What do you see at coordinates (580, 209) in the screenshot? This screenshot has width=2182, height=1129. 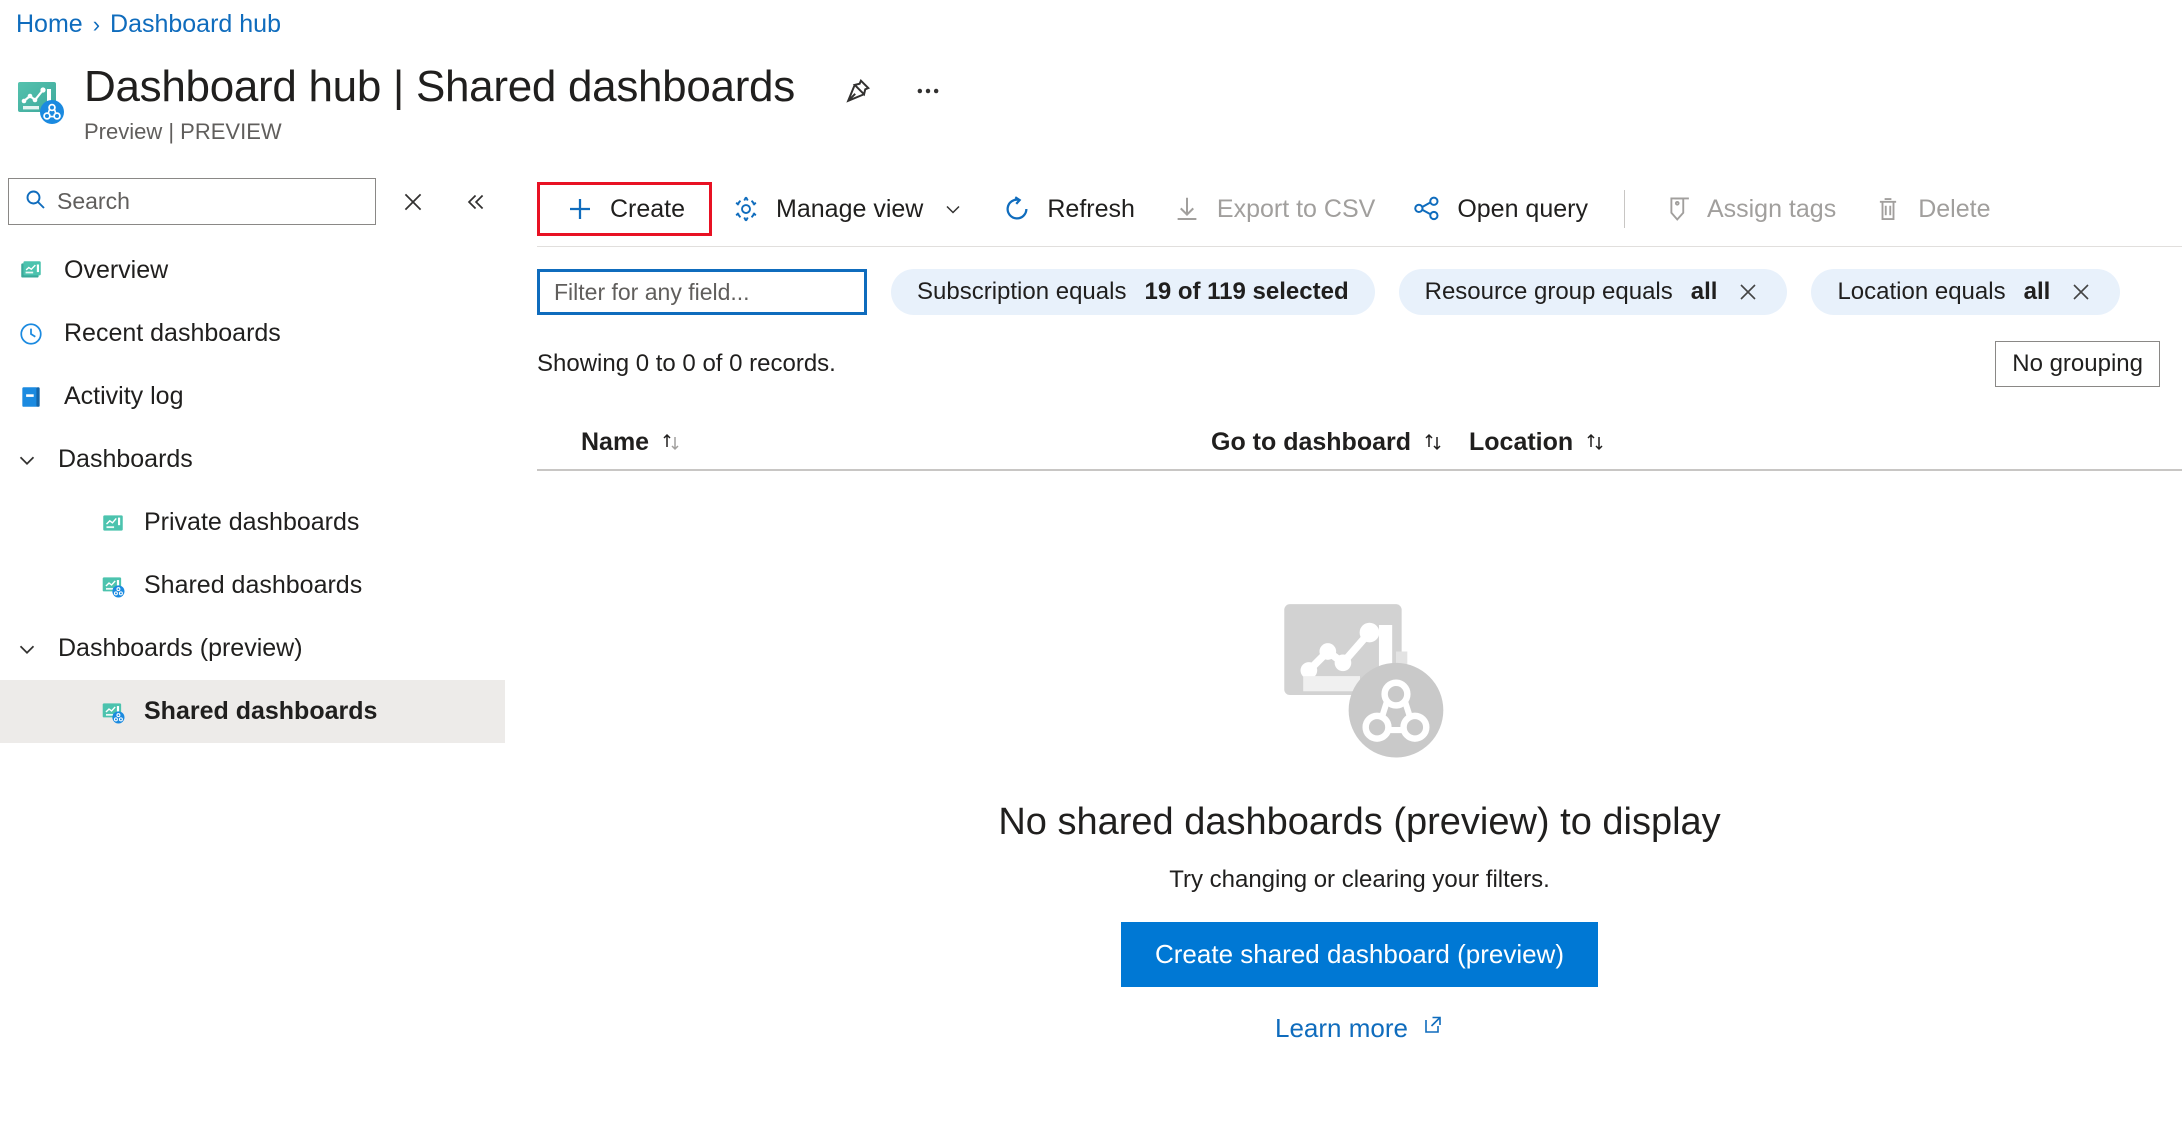 I see `plus-icon` at bounding box center [580, 209].